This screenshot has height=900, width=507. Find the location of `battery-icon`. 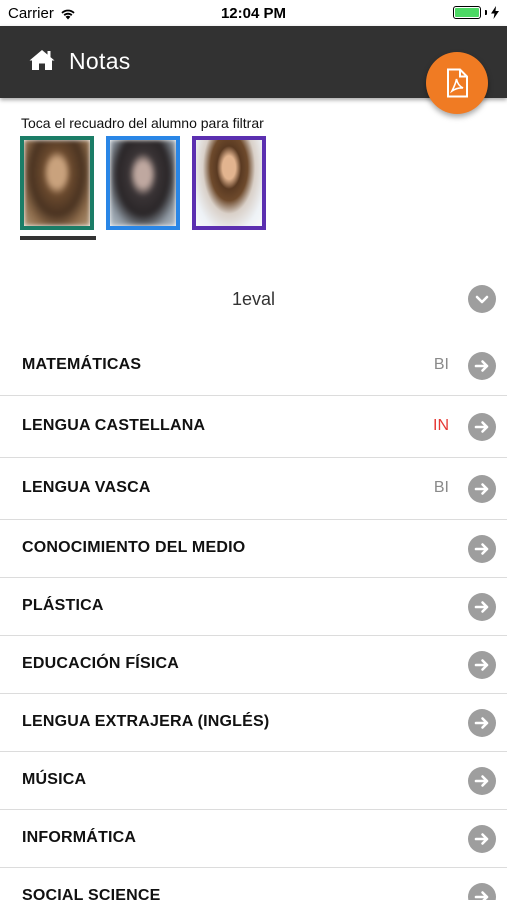

battery-icon is located at coordinates (467, 12).